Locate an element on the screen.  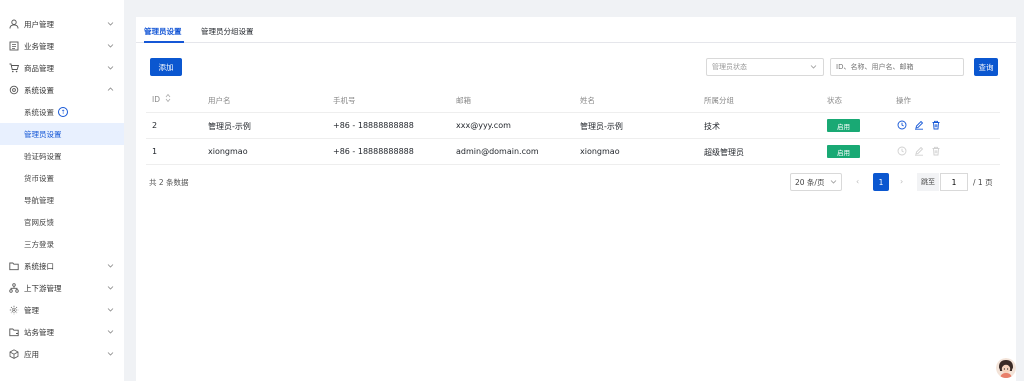
cell-id: 1 is located at coordinates (155, 151).